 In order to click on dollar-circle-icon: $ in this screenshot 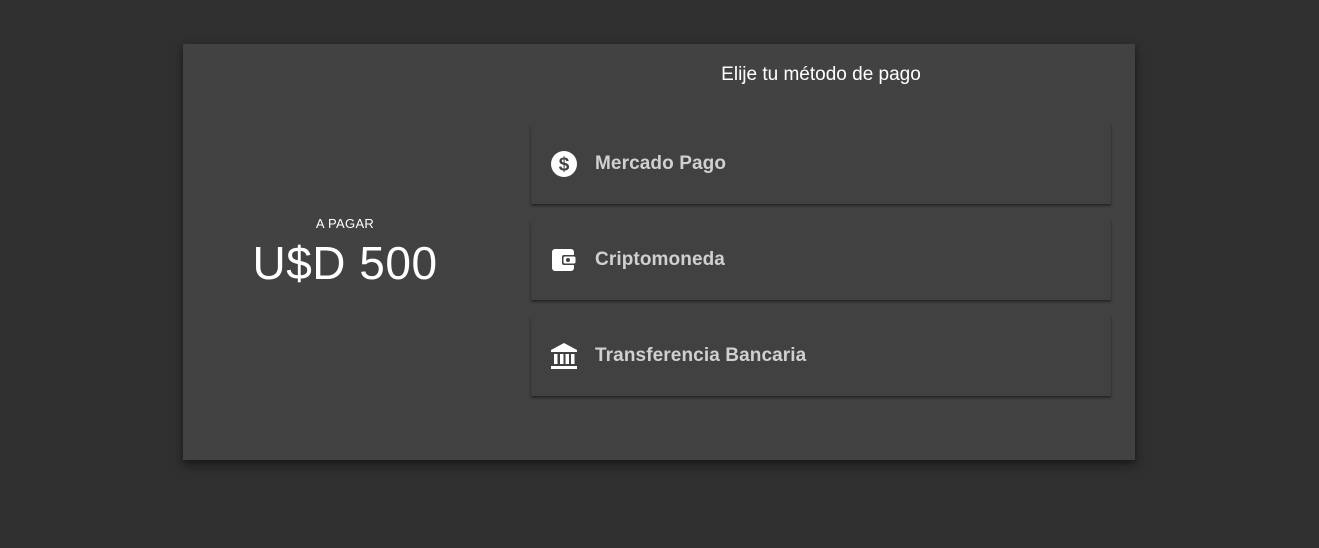, I will do `click(564, 164)`.